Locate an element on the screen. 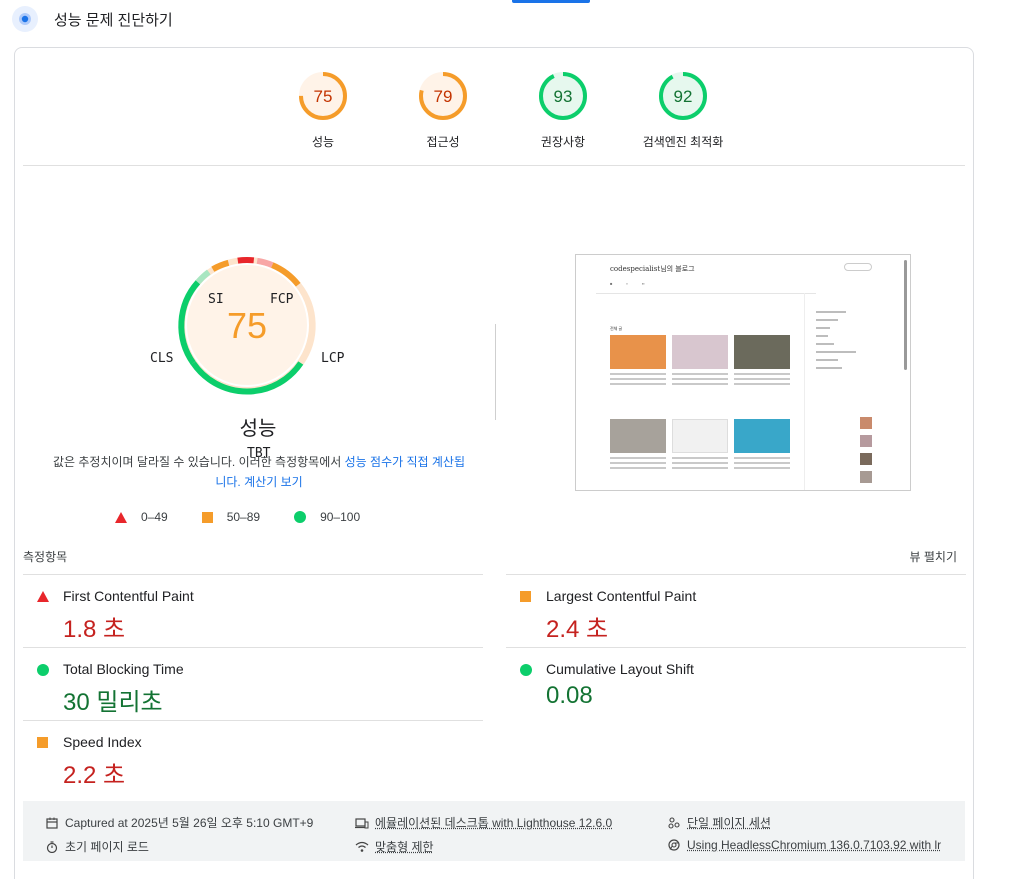 The image size is (1014, 879). legend-fail: 0–49 is located at coordinates (141, 517).